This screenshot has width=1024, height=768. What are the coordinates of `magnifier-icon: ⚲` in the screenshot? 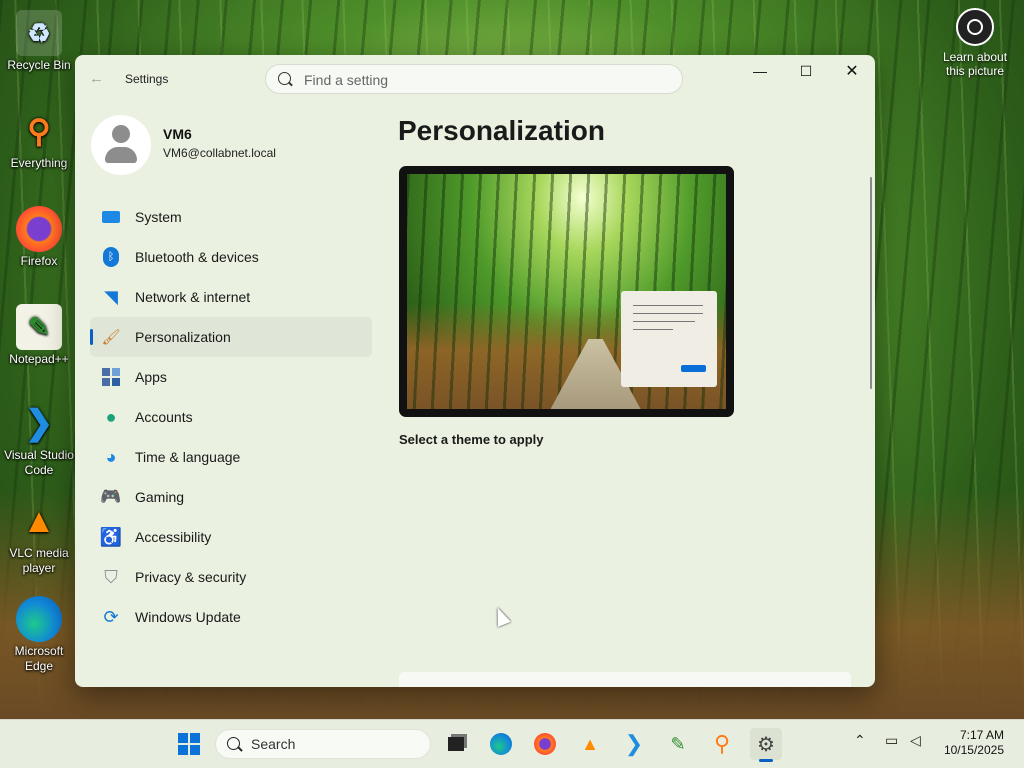 It's located at (39, 130).